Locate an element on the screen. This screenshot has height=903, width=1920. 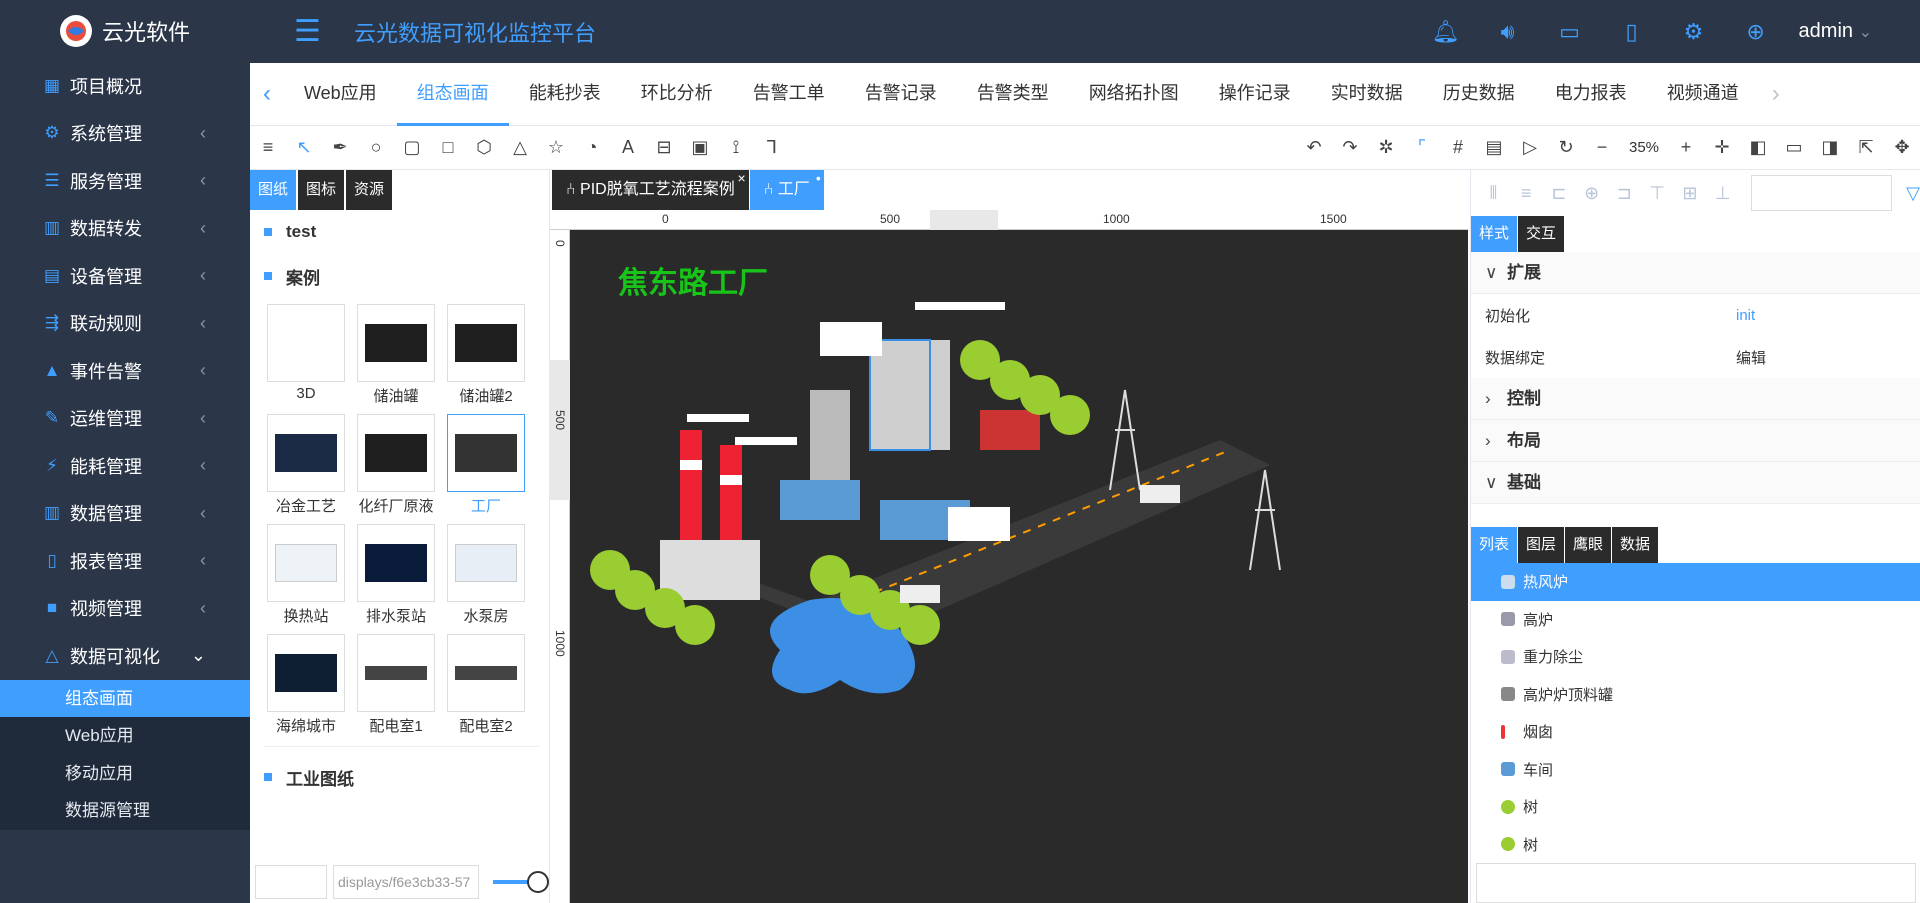
zoom-in-icon: + is located at coordinates (1686, 147).